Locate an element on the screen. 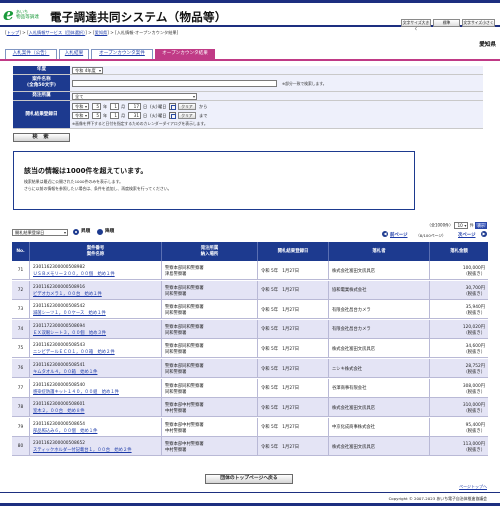 The image size is (500, 506). to-year-input: 5 is located at coordinates (96, 115).